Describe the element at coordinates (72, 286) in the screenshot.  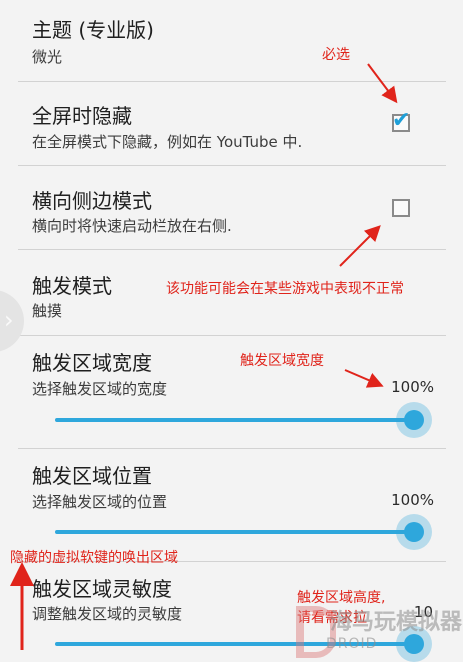
I see `trigger-mode-title: 触发模式` at that location.